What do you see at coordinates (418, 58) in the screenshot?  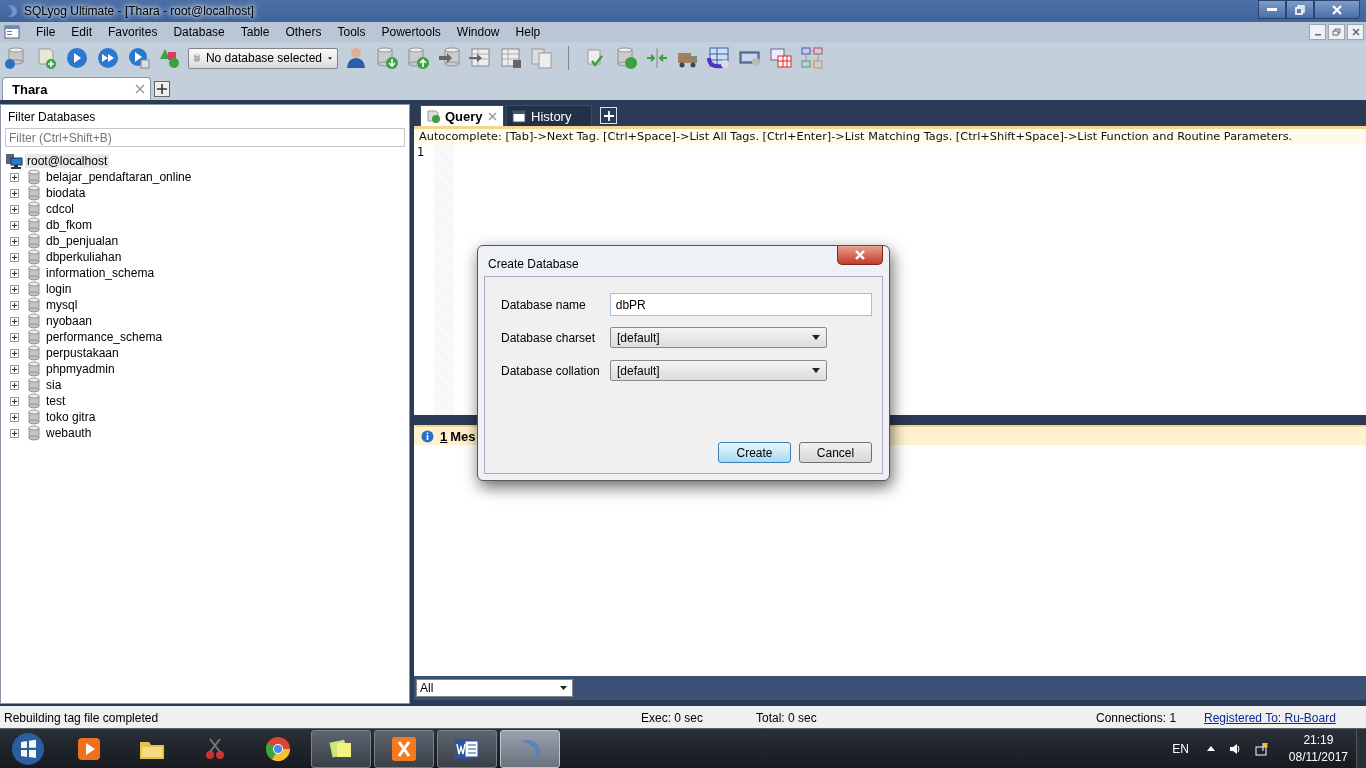 I see `database-upload-button` at bounding box center [418, 58].